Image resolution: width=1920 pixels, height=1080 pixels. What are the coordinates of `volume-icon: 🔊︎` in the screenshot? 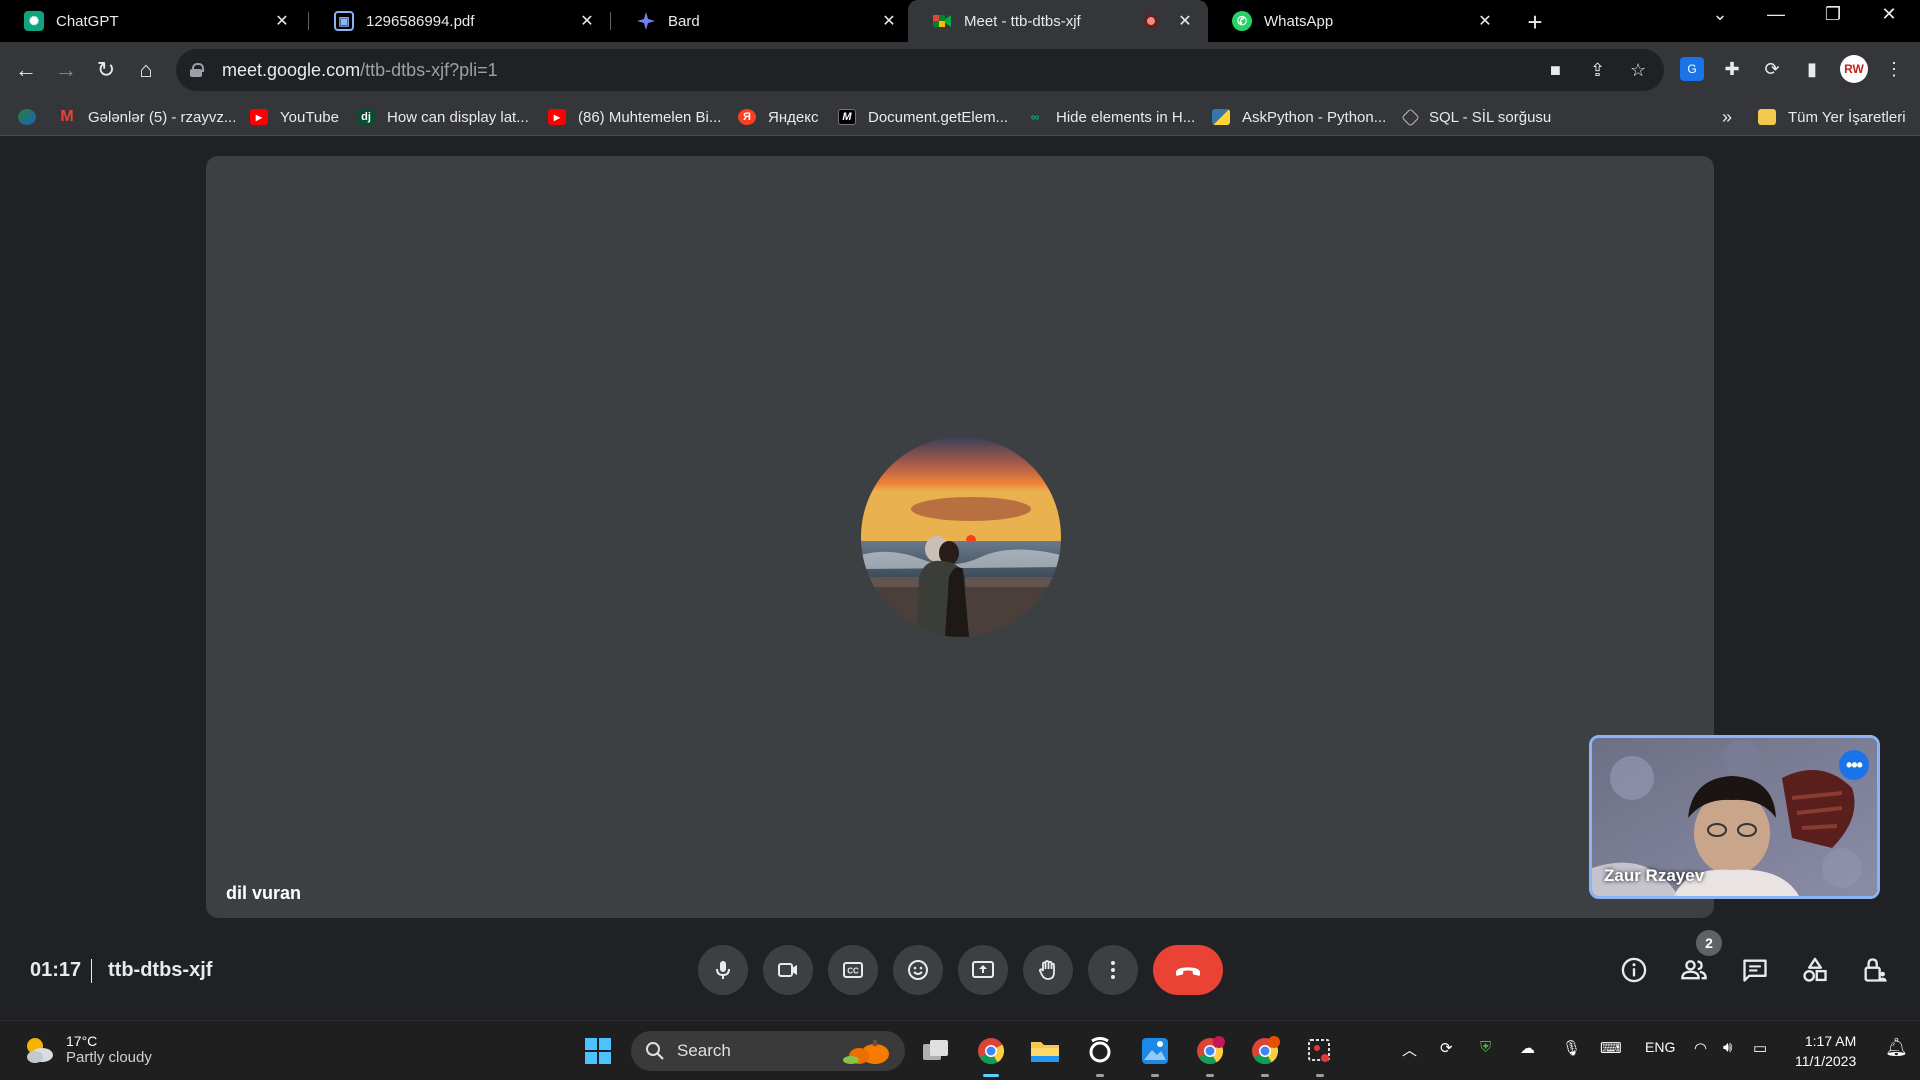 It's located at (1727, 1047).